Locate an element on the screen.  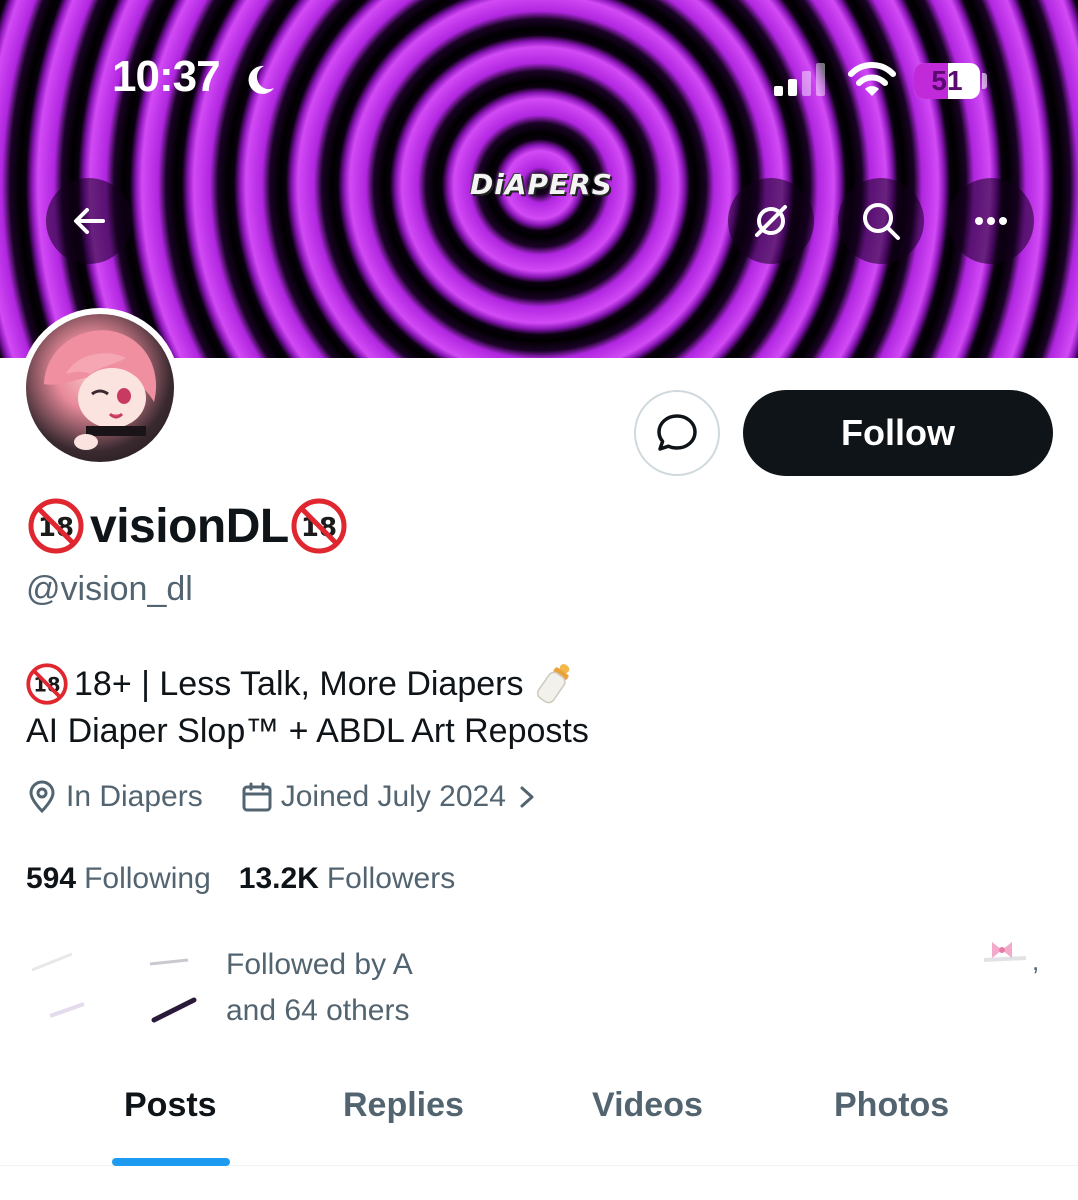
followed-by-line: and 64 others is located at coordinates (318, 1010).